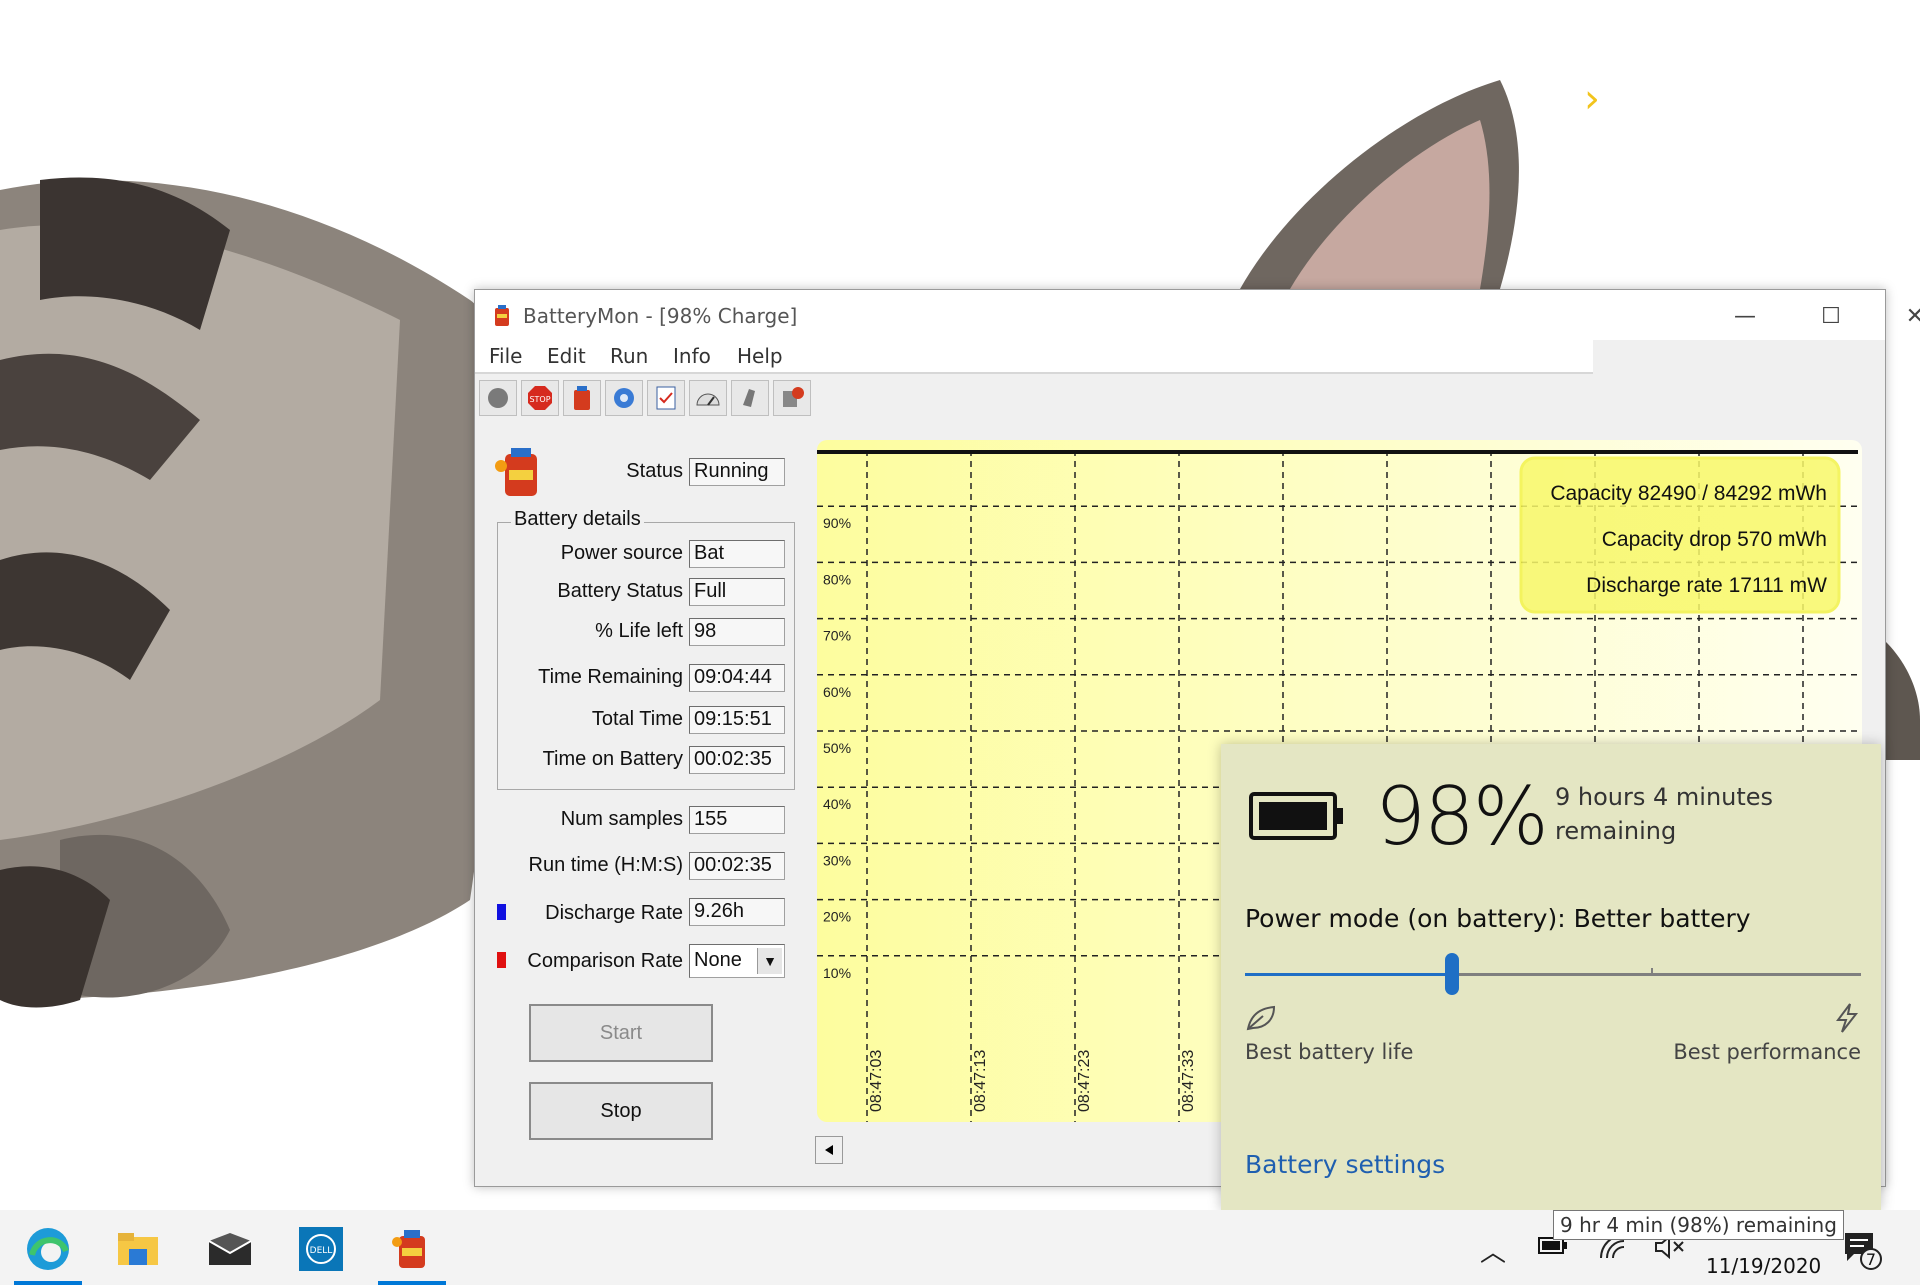 This screenshot has height=1285, width=1920. What do you see at coordinates (1498, 918) in the screenshot?
I see `power-mode-label: Power mode (on battery): Better battery` at bounding box center [1498, 918].